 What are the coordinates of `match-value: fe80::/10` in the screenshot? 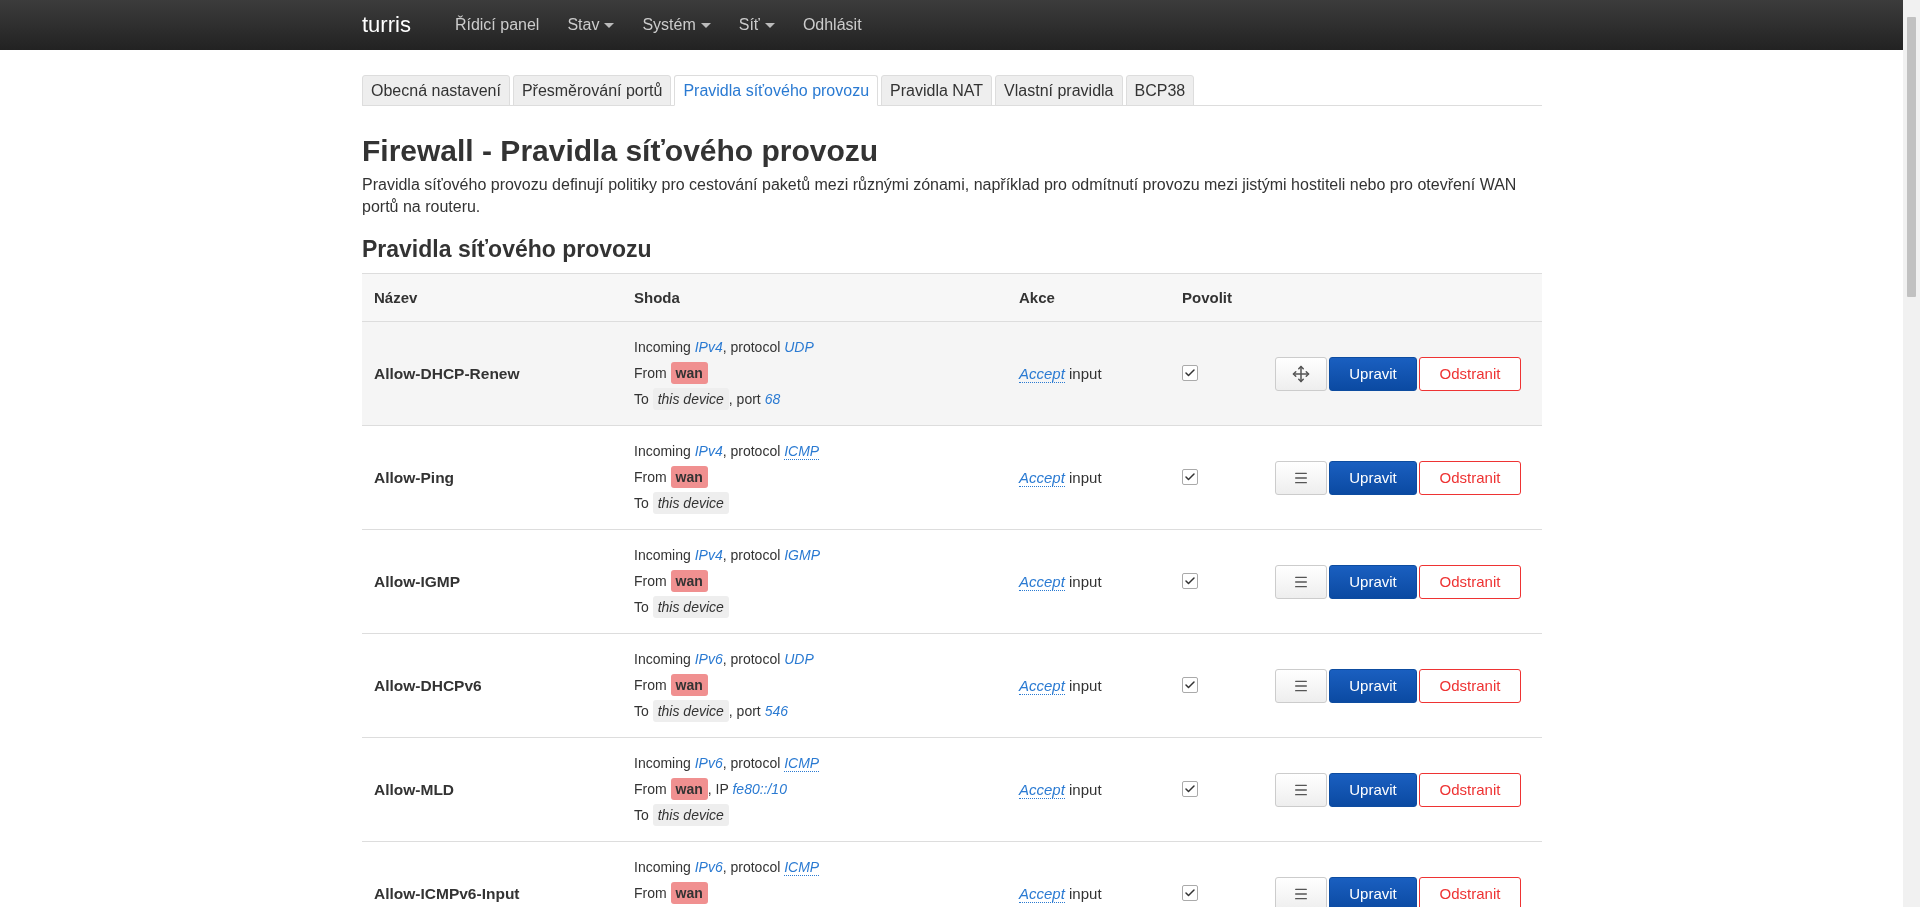 It's located at (759, 789).